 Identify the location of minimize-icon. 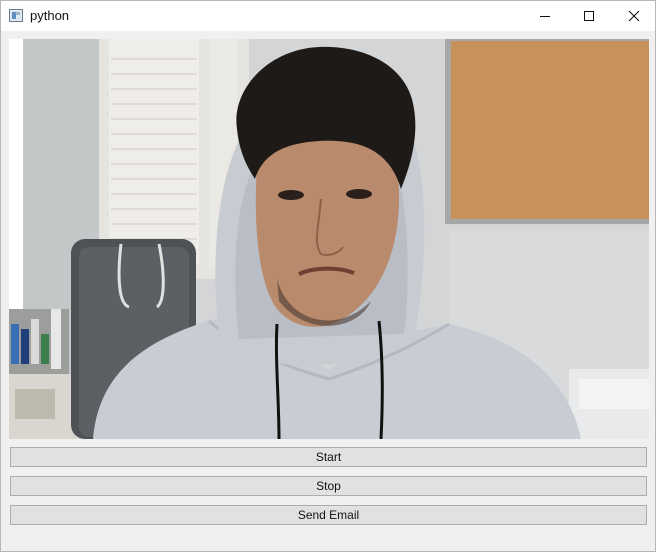
(545, 16).